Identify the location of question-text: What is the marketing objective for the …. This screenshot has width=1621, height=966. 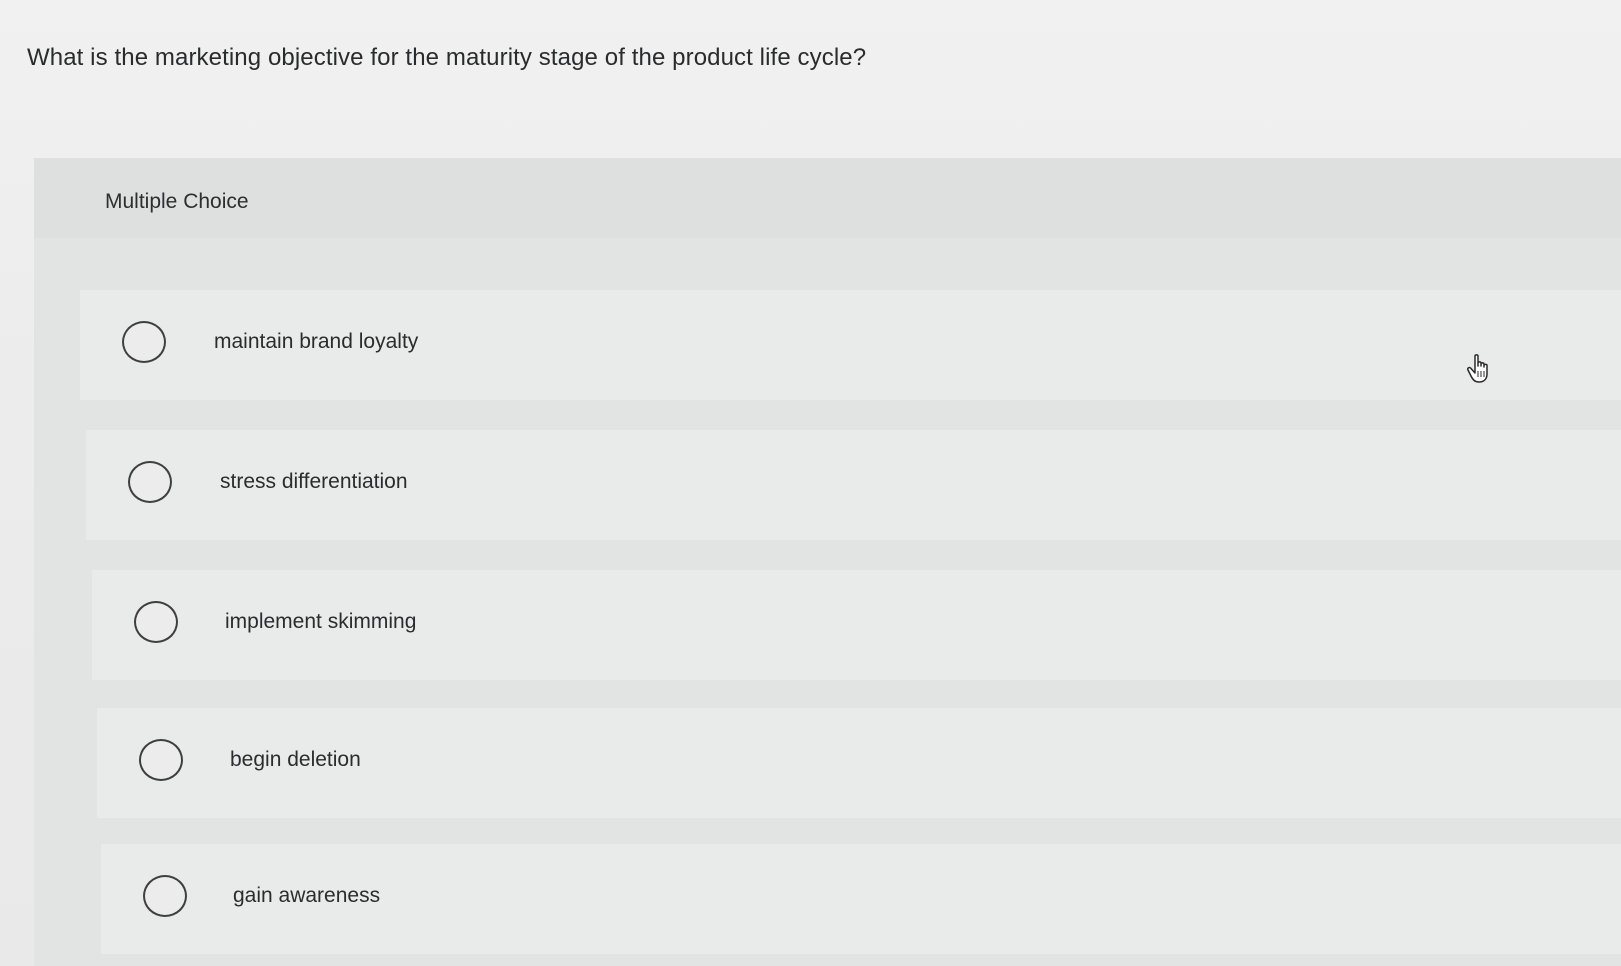
(447, 57).